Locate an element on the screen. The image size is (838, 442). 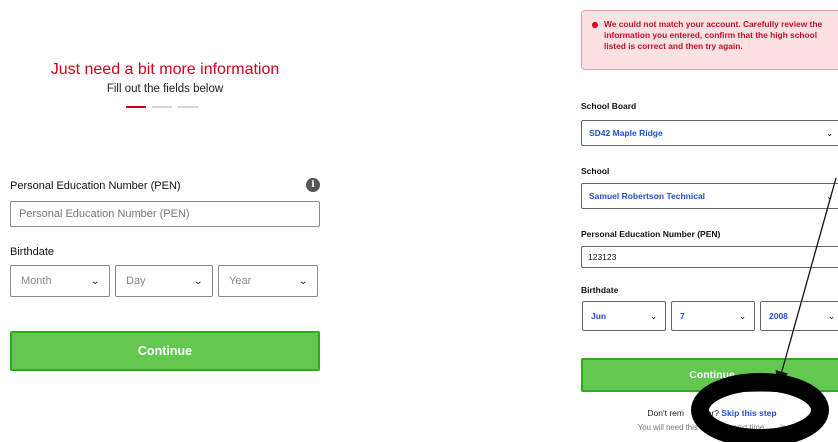
continue-button-right: Continue is located at coordinates (709, 375).